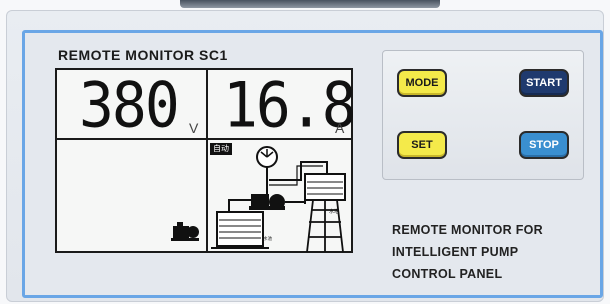 This screenshot has height=304, width=610. What do you see at coordinates (422, 83) in the screenshot?
I see `mode-button: MODE` at bounding box center [422, 83].